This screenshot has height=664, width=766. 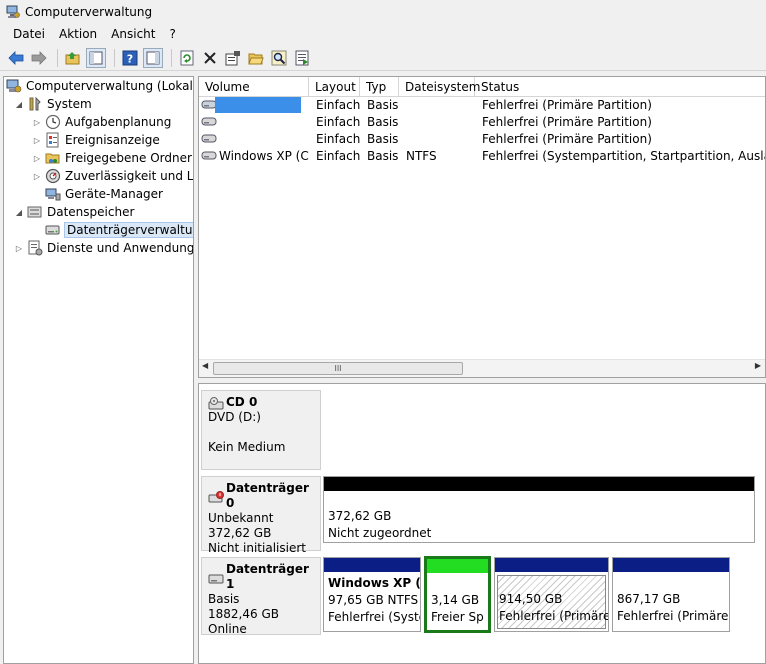 I want to click on partition-unallocated-disk0: 372,62 GB Nicht zugeordnet, so click(x=539, y=509).